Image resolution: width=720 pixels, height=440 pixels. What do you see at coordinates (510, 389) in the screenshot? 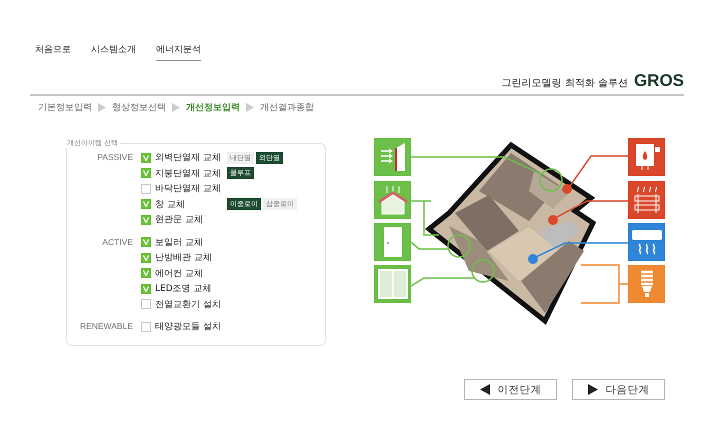
I see `previous-button: 이전단계` at bounding box center [510, 389].